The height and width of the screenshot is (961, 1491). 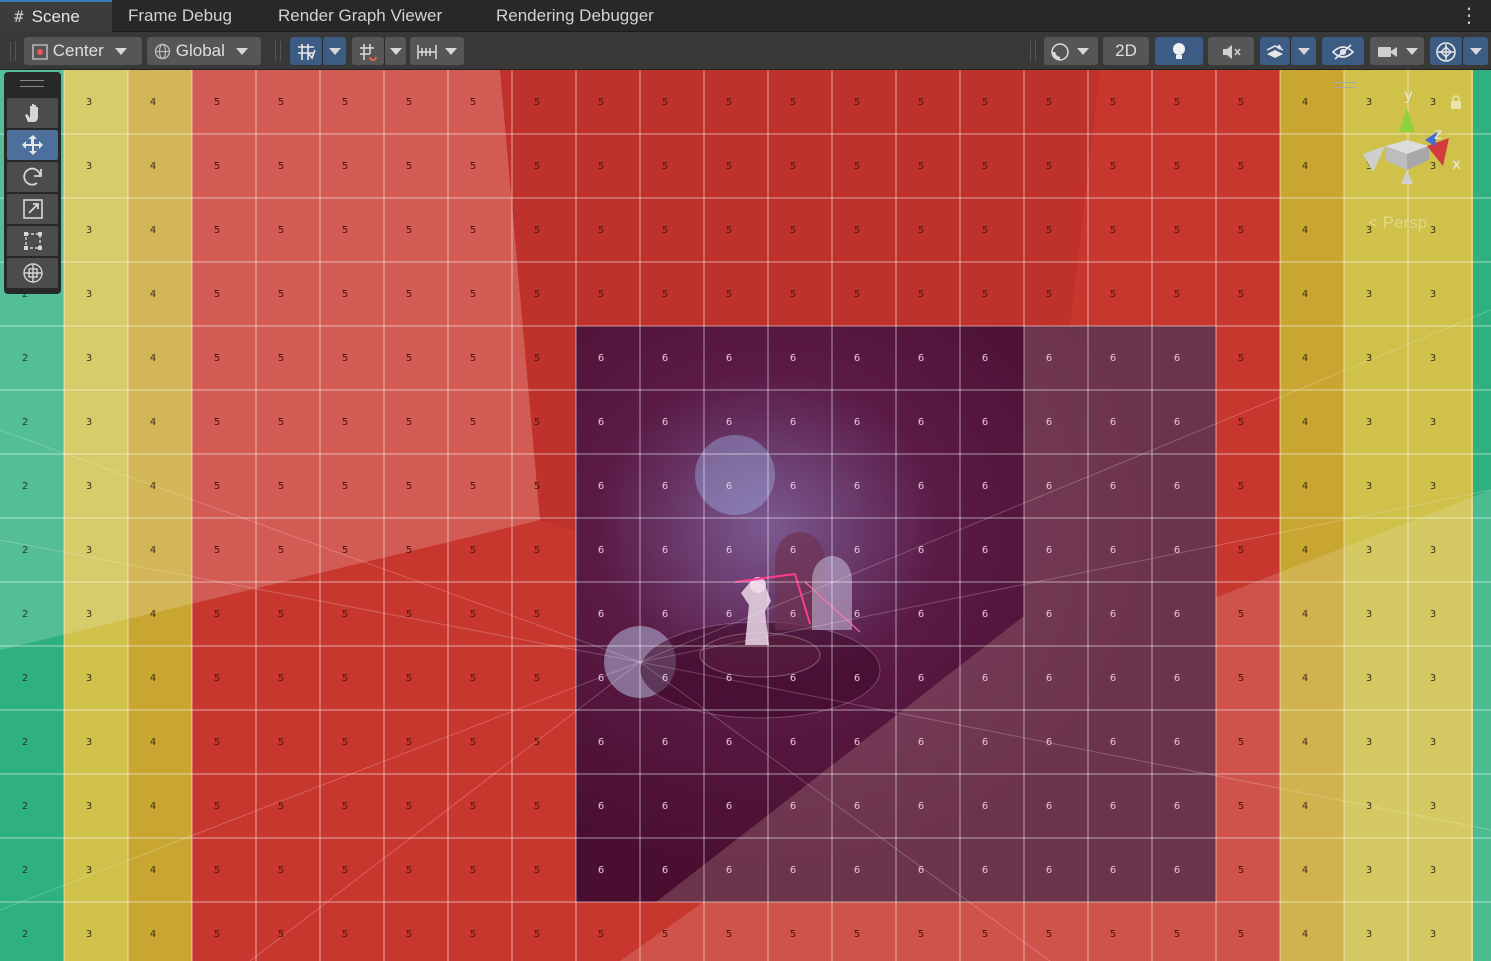 What do you see at coordinates (1275, 51) in the screenshot?
I see `effects-toggle` at bounding box center [1275, 51].